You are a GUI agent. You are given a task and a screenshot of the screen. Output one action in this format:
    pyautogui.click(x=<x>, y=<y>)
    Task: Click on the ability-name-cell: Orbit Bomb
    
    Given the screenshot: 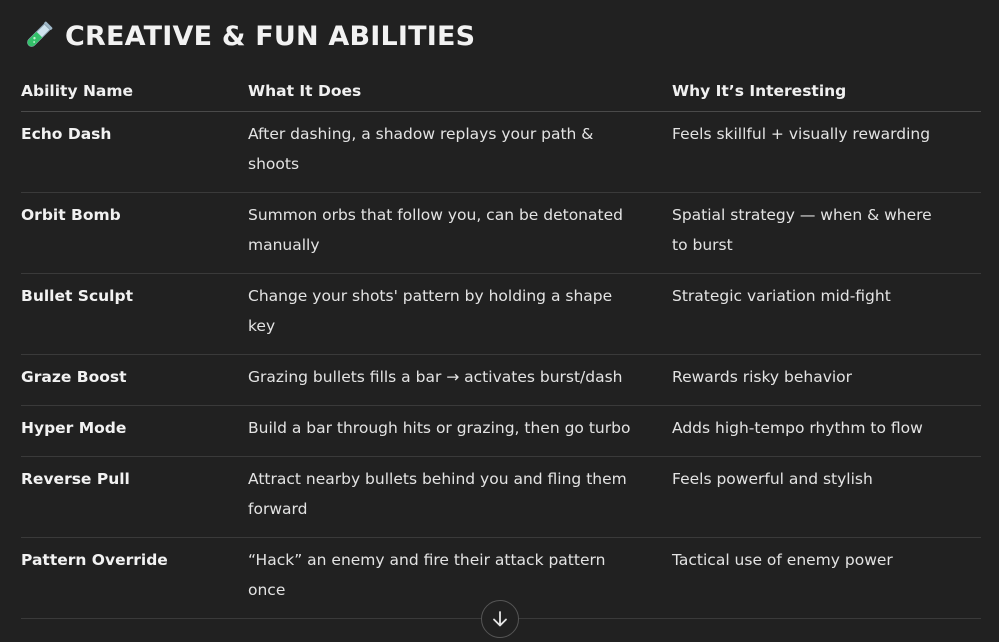 What is the action you would take?
    pyautogui.click(x=134, y=233)
    